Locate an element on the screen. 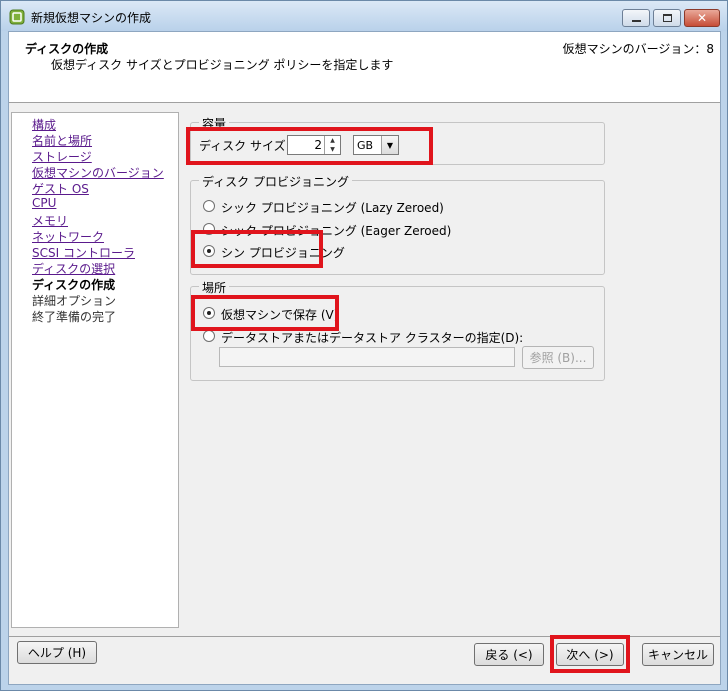 The image size is (728, 691). title-bar: 新規仮想マシンの作成 ✕ is located at coordinates (364, 16).